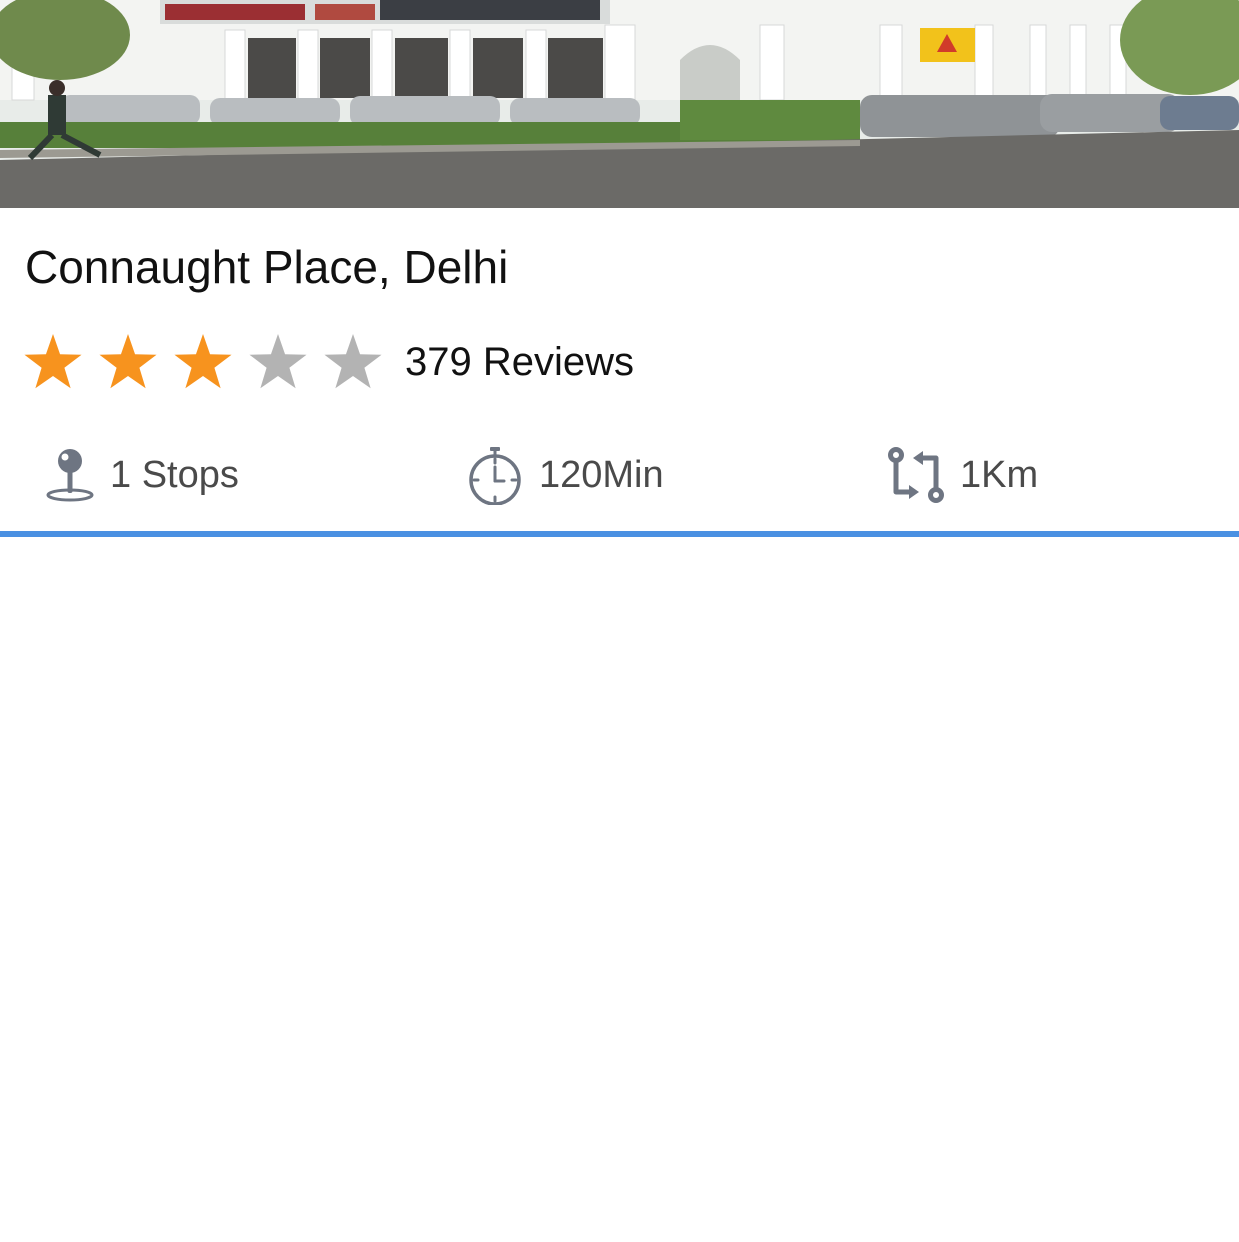  What do you see at coordinates (519, 362) in the screenshot?
I see `reviews-count: 379 Reviews` at bounding box center [519, 362].